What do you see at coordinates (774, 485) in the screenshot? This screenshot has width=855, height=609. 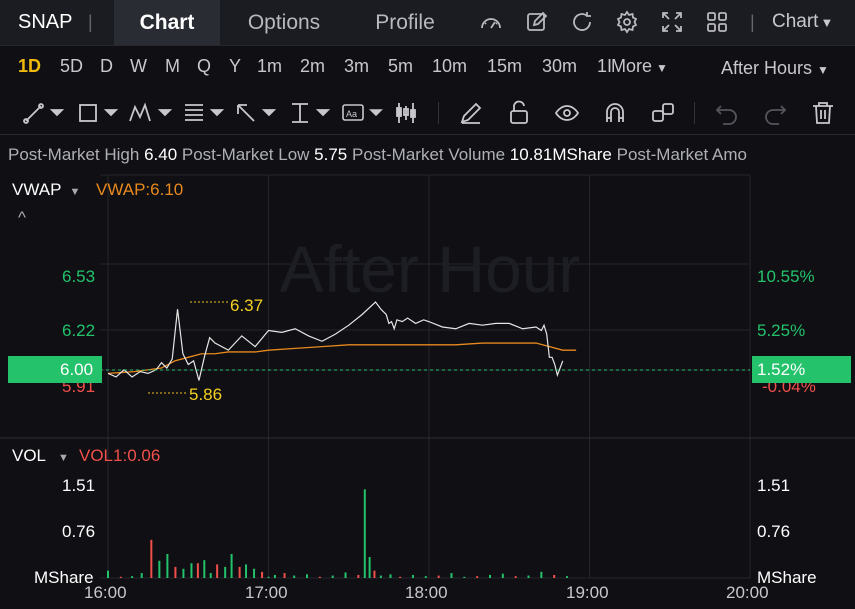 I see `vol-tick-high-right: 1.51` at bounding box center [774, 485].